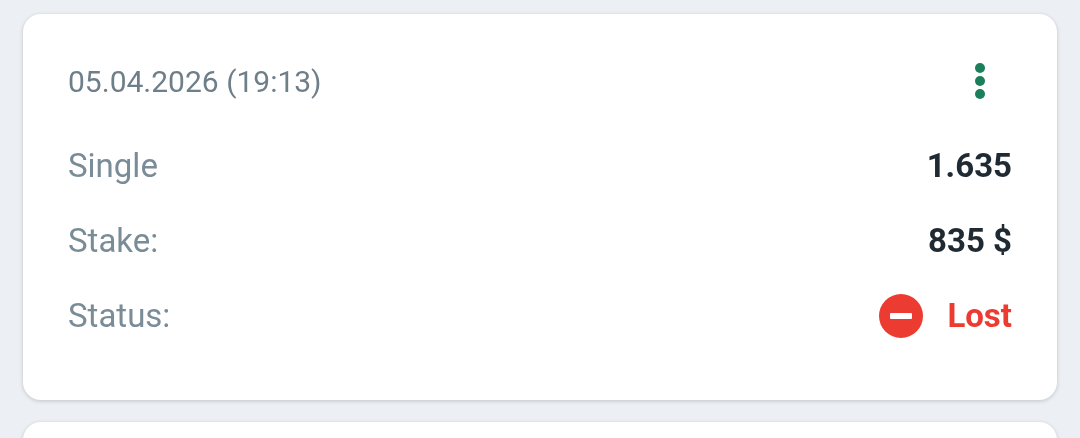 Image resolution: width=1080 pixels, height=438 pixels. I want to click on minus-circle-icon, so click(901, 315).